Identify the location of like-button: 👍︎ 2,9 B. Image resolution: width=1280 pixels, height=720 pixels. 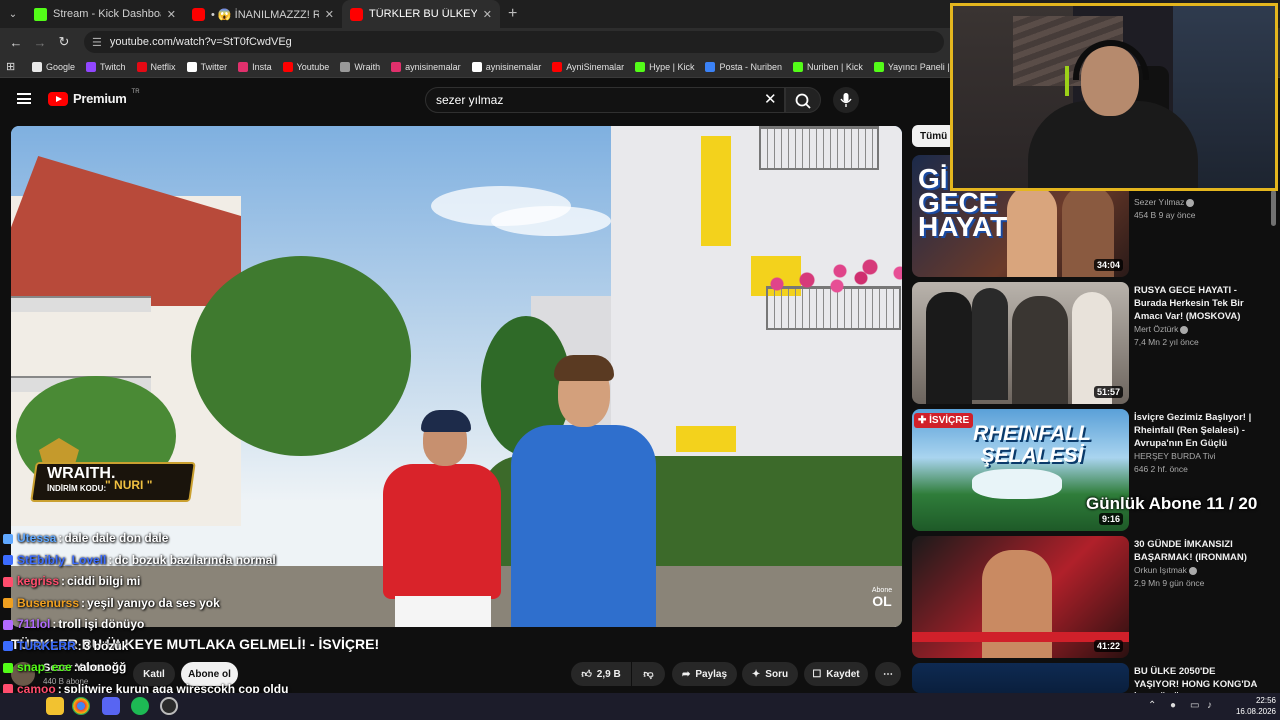
(601, 674).